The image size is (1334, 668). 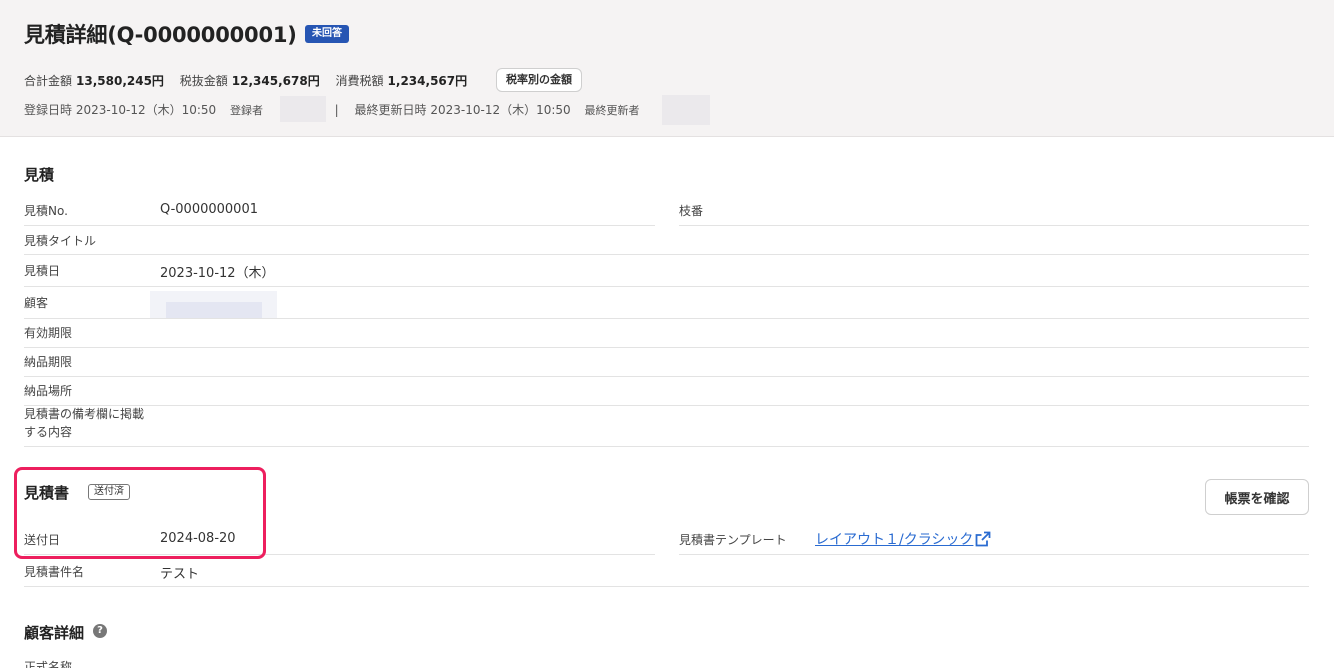 I want to click on registered-by-label: 登録者, so click(x=246, y=110).